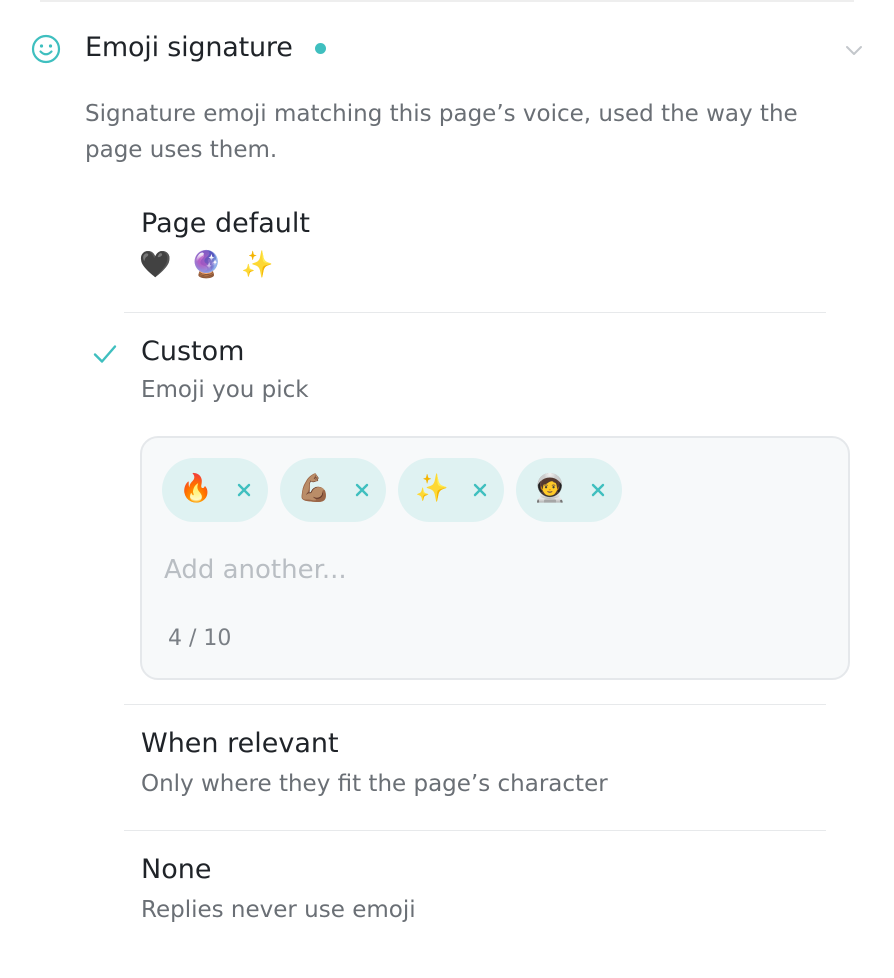 Image resolution: width=894 pixels, height=978 pixels. Describe the element at coordinates (225, 390) in the screenshot. I see `option-description: Emoji you pick` at that location.